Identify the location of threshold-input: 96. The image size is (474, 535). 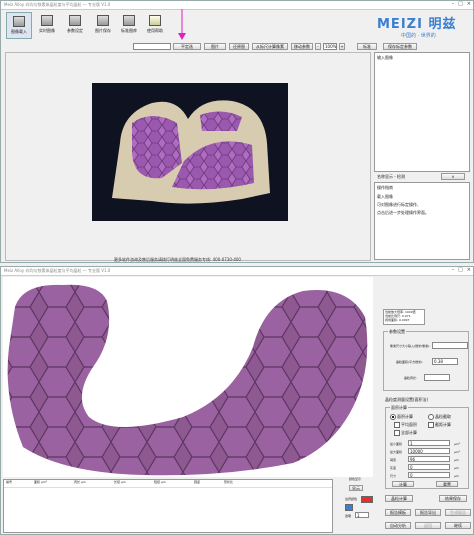
(429, 459).